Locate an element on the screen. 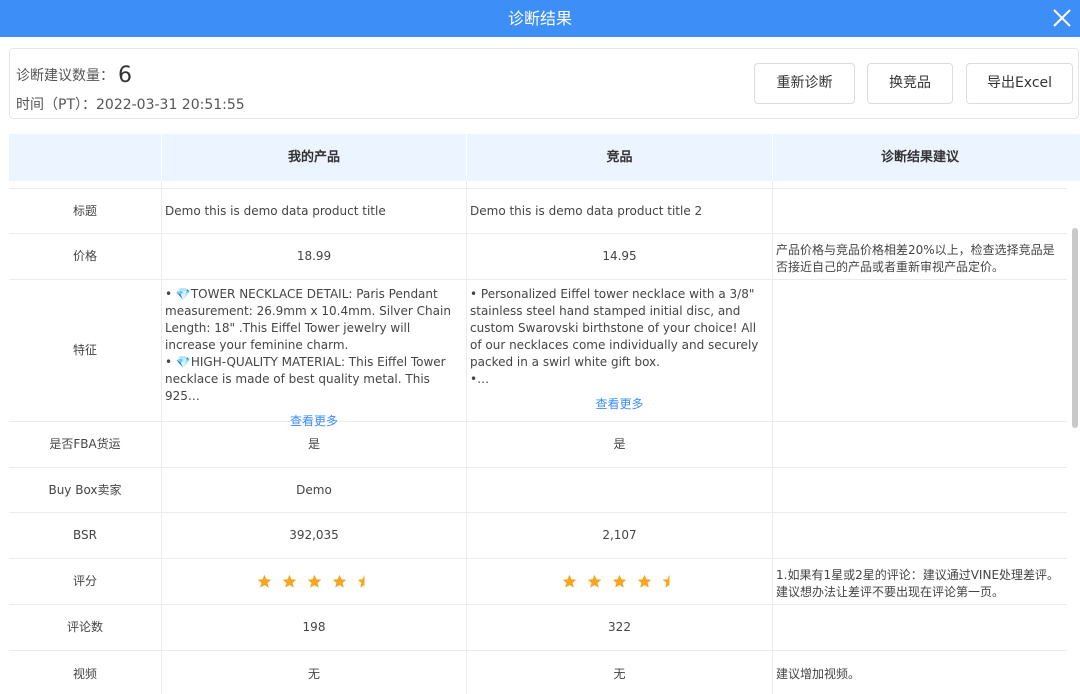 This screenshot has width=1080, height=694. table-scrollbar is located at coordinates (1075, 328).